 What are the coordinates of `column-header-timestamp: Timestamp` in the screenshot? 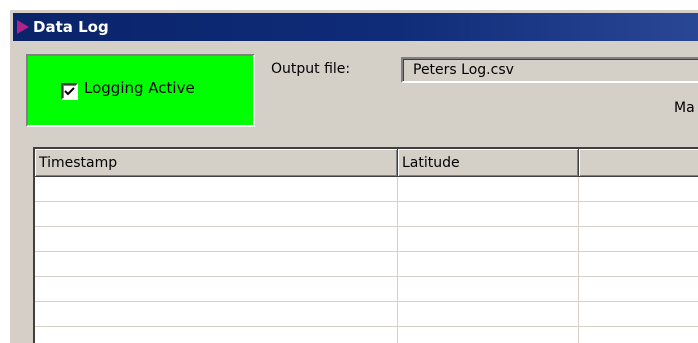 It's located at (216, 163).